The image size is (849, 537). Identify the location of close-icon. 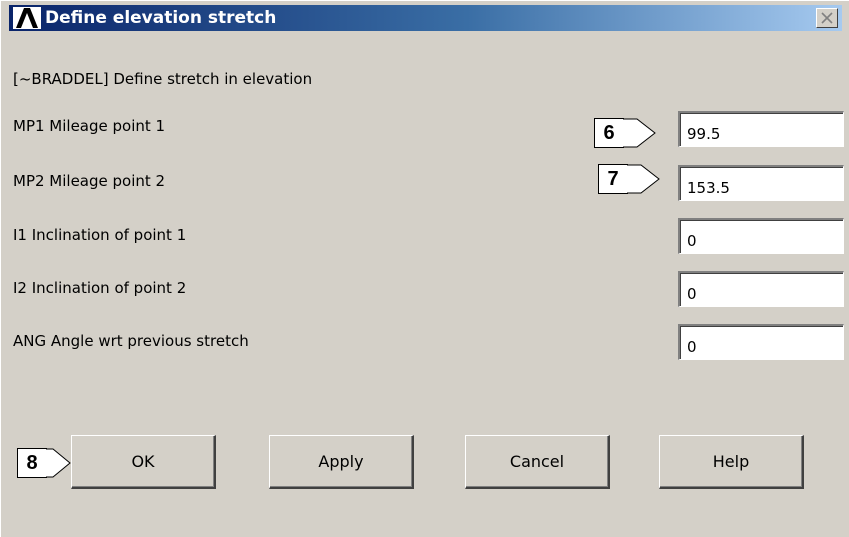
(827, 18).